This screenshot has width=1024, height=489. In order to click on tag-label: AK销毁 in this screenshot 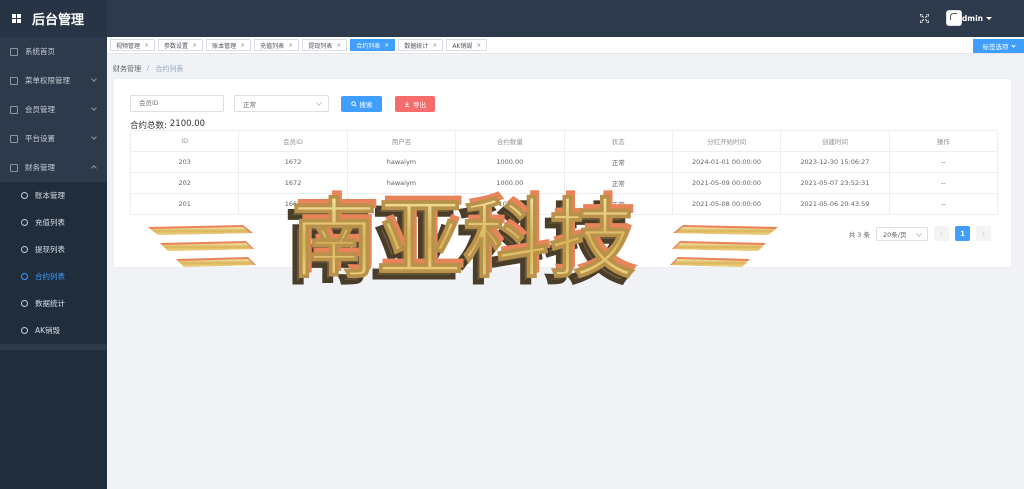, I will do `click(462, 46)`.